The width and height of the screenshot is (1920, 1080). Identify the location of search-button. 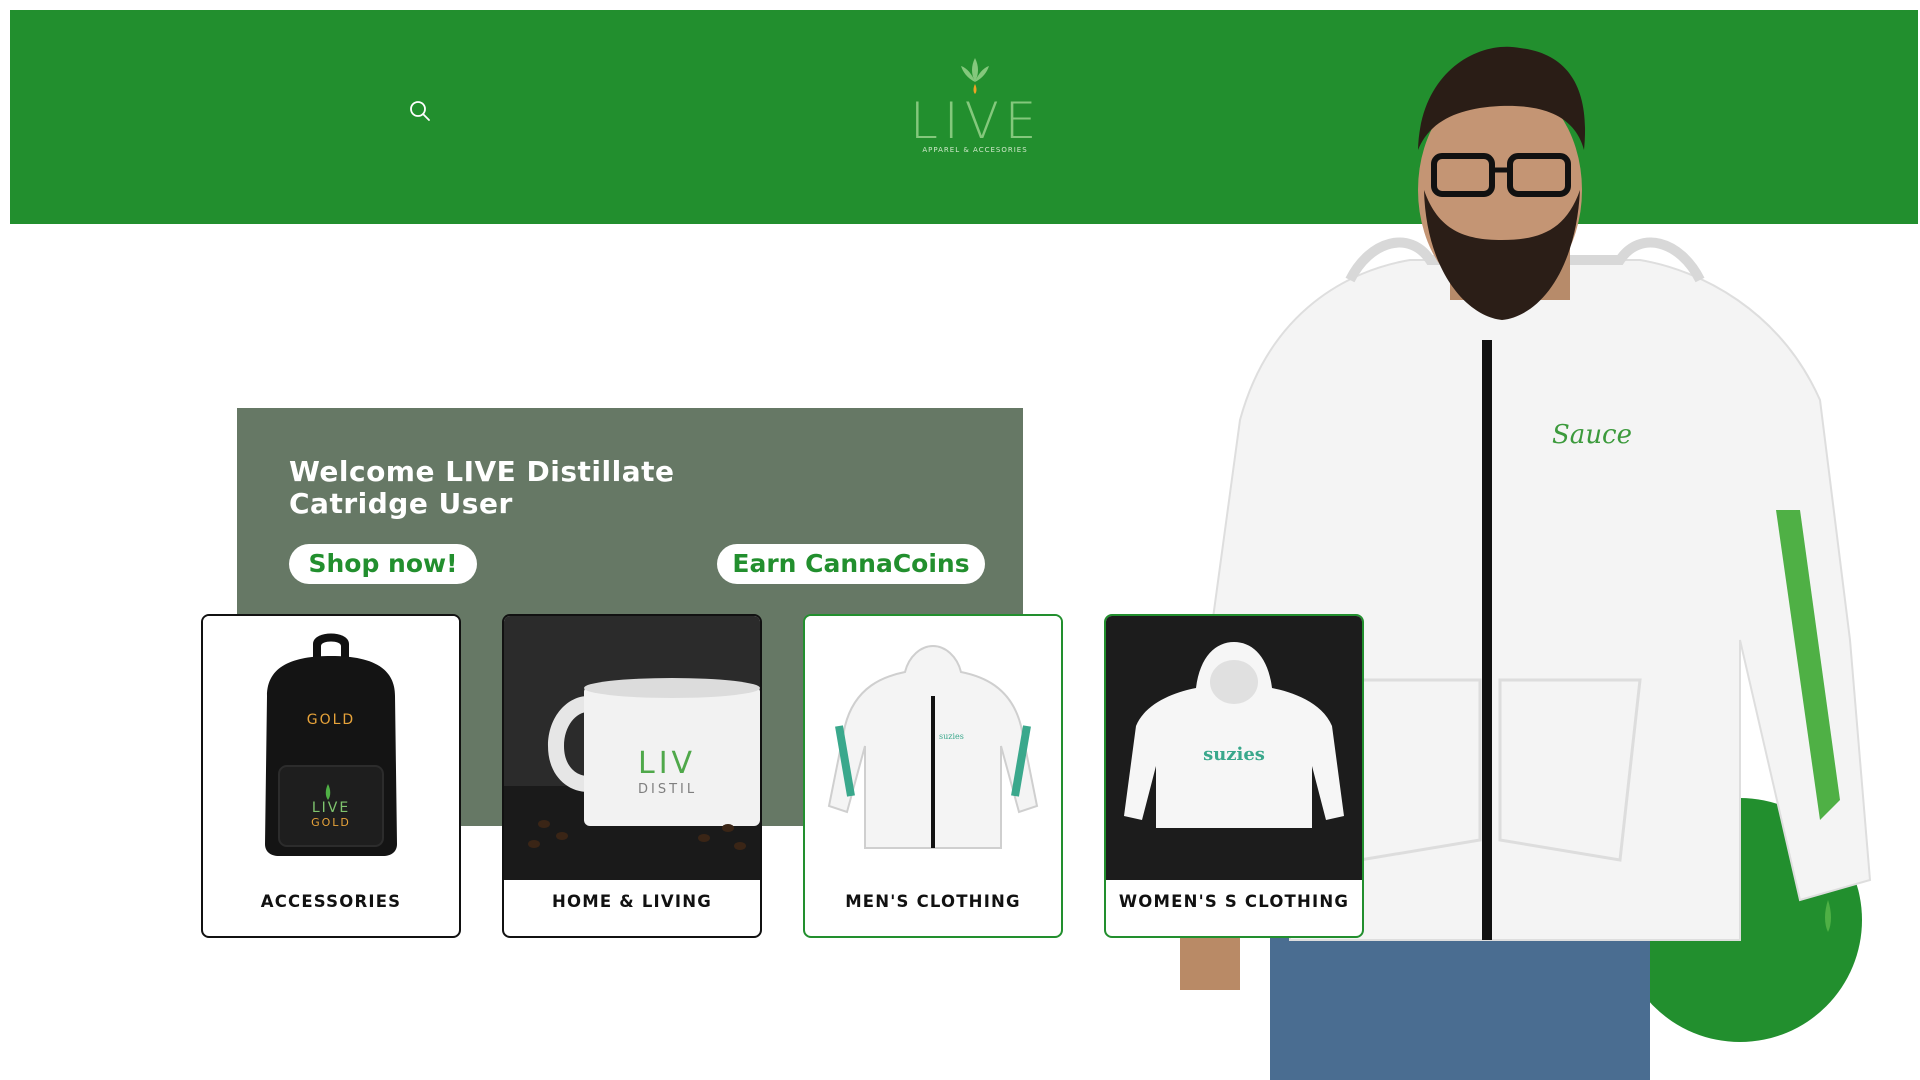
(420, 111).